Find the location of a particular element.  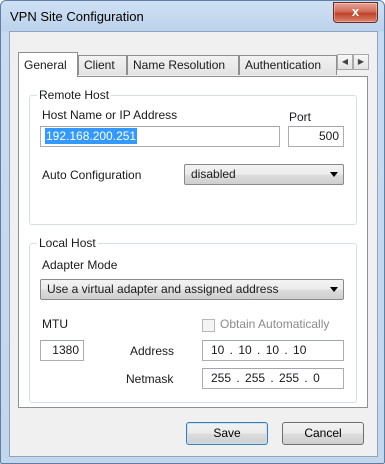

address-input: 10 . 10 . 10 . 10 is located at coordinates (273, 350).